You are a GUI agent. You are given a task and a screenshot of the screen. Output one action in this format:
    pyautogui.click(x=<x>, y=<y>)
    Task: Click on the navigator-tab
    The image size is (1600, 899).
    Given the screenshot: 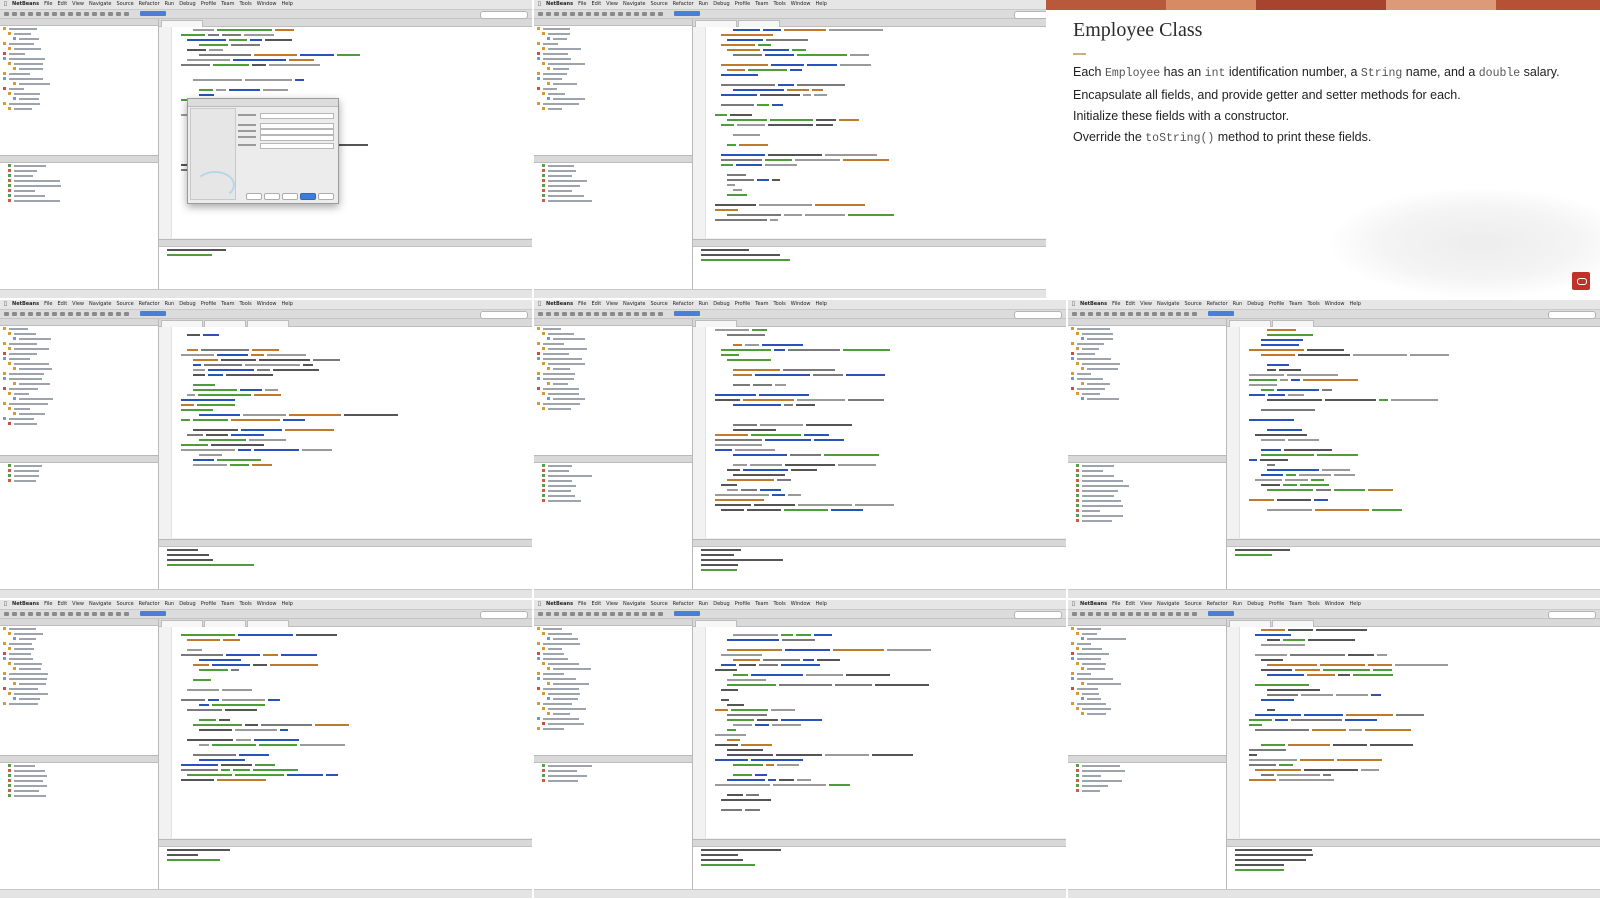 What is the action you would take?
    pyautogui.click(x=613, y=759)
    